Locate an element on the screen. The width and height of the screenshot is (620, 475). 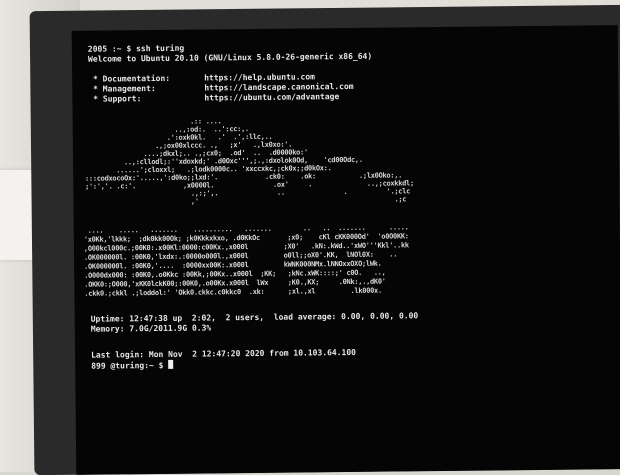
prompt-text: 899 @turing:~ $ is located at coordinates (130, 365).